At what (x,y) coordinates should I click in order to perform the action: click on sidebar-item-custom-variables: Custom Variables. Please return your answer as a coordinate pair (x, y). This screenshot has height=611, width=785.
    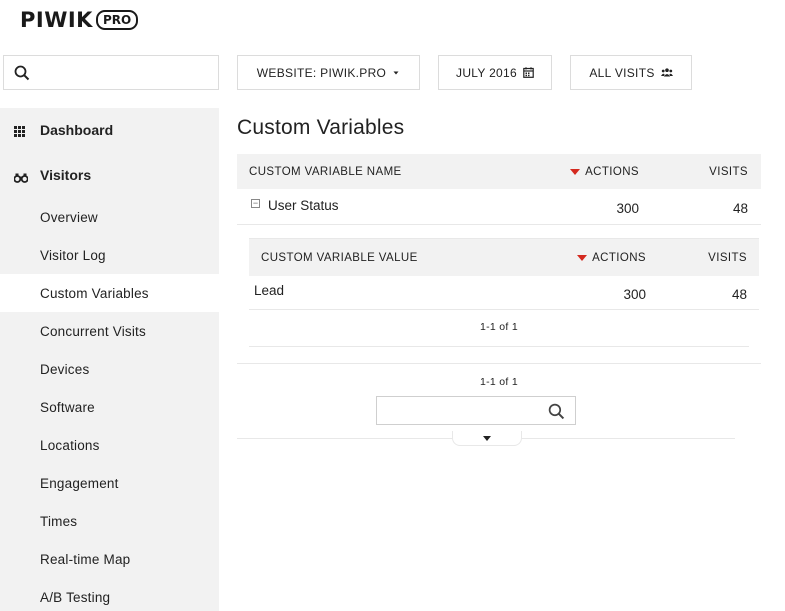
    Looking at the image, I should click on (109, 293).